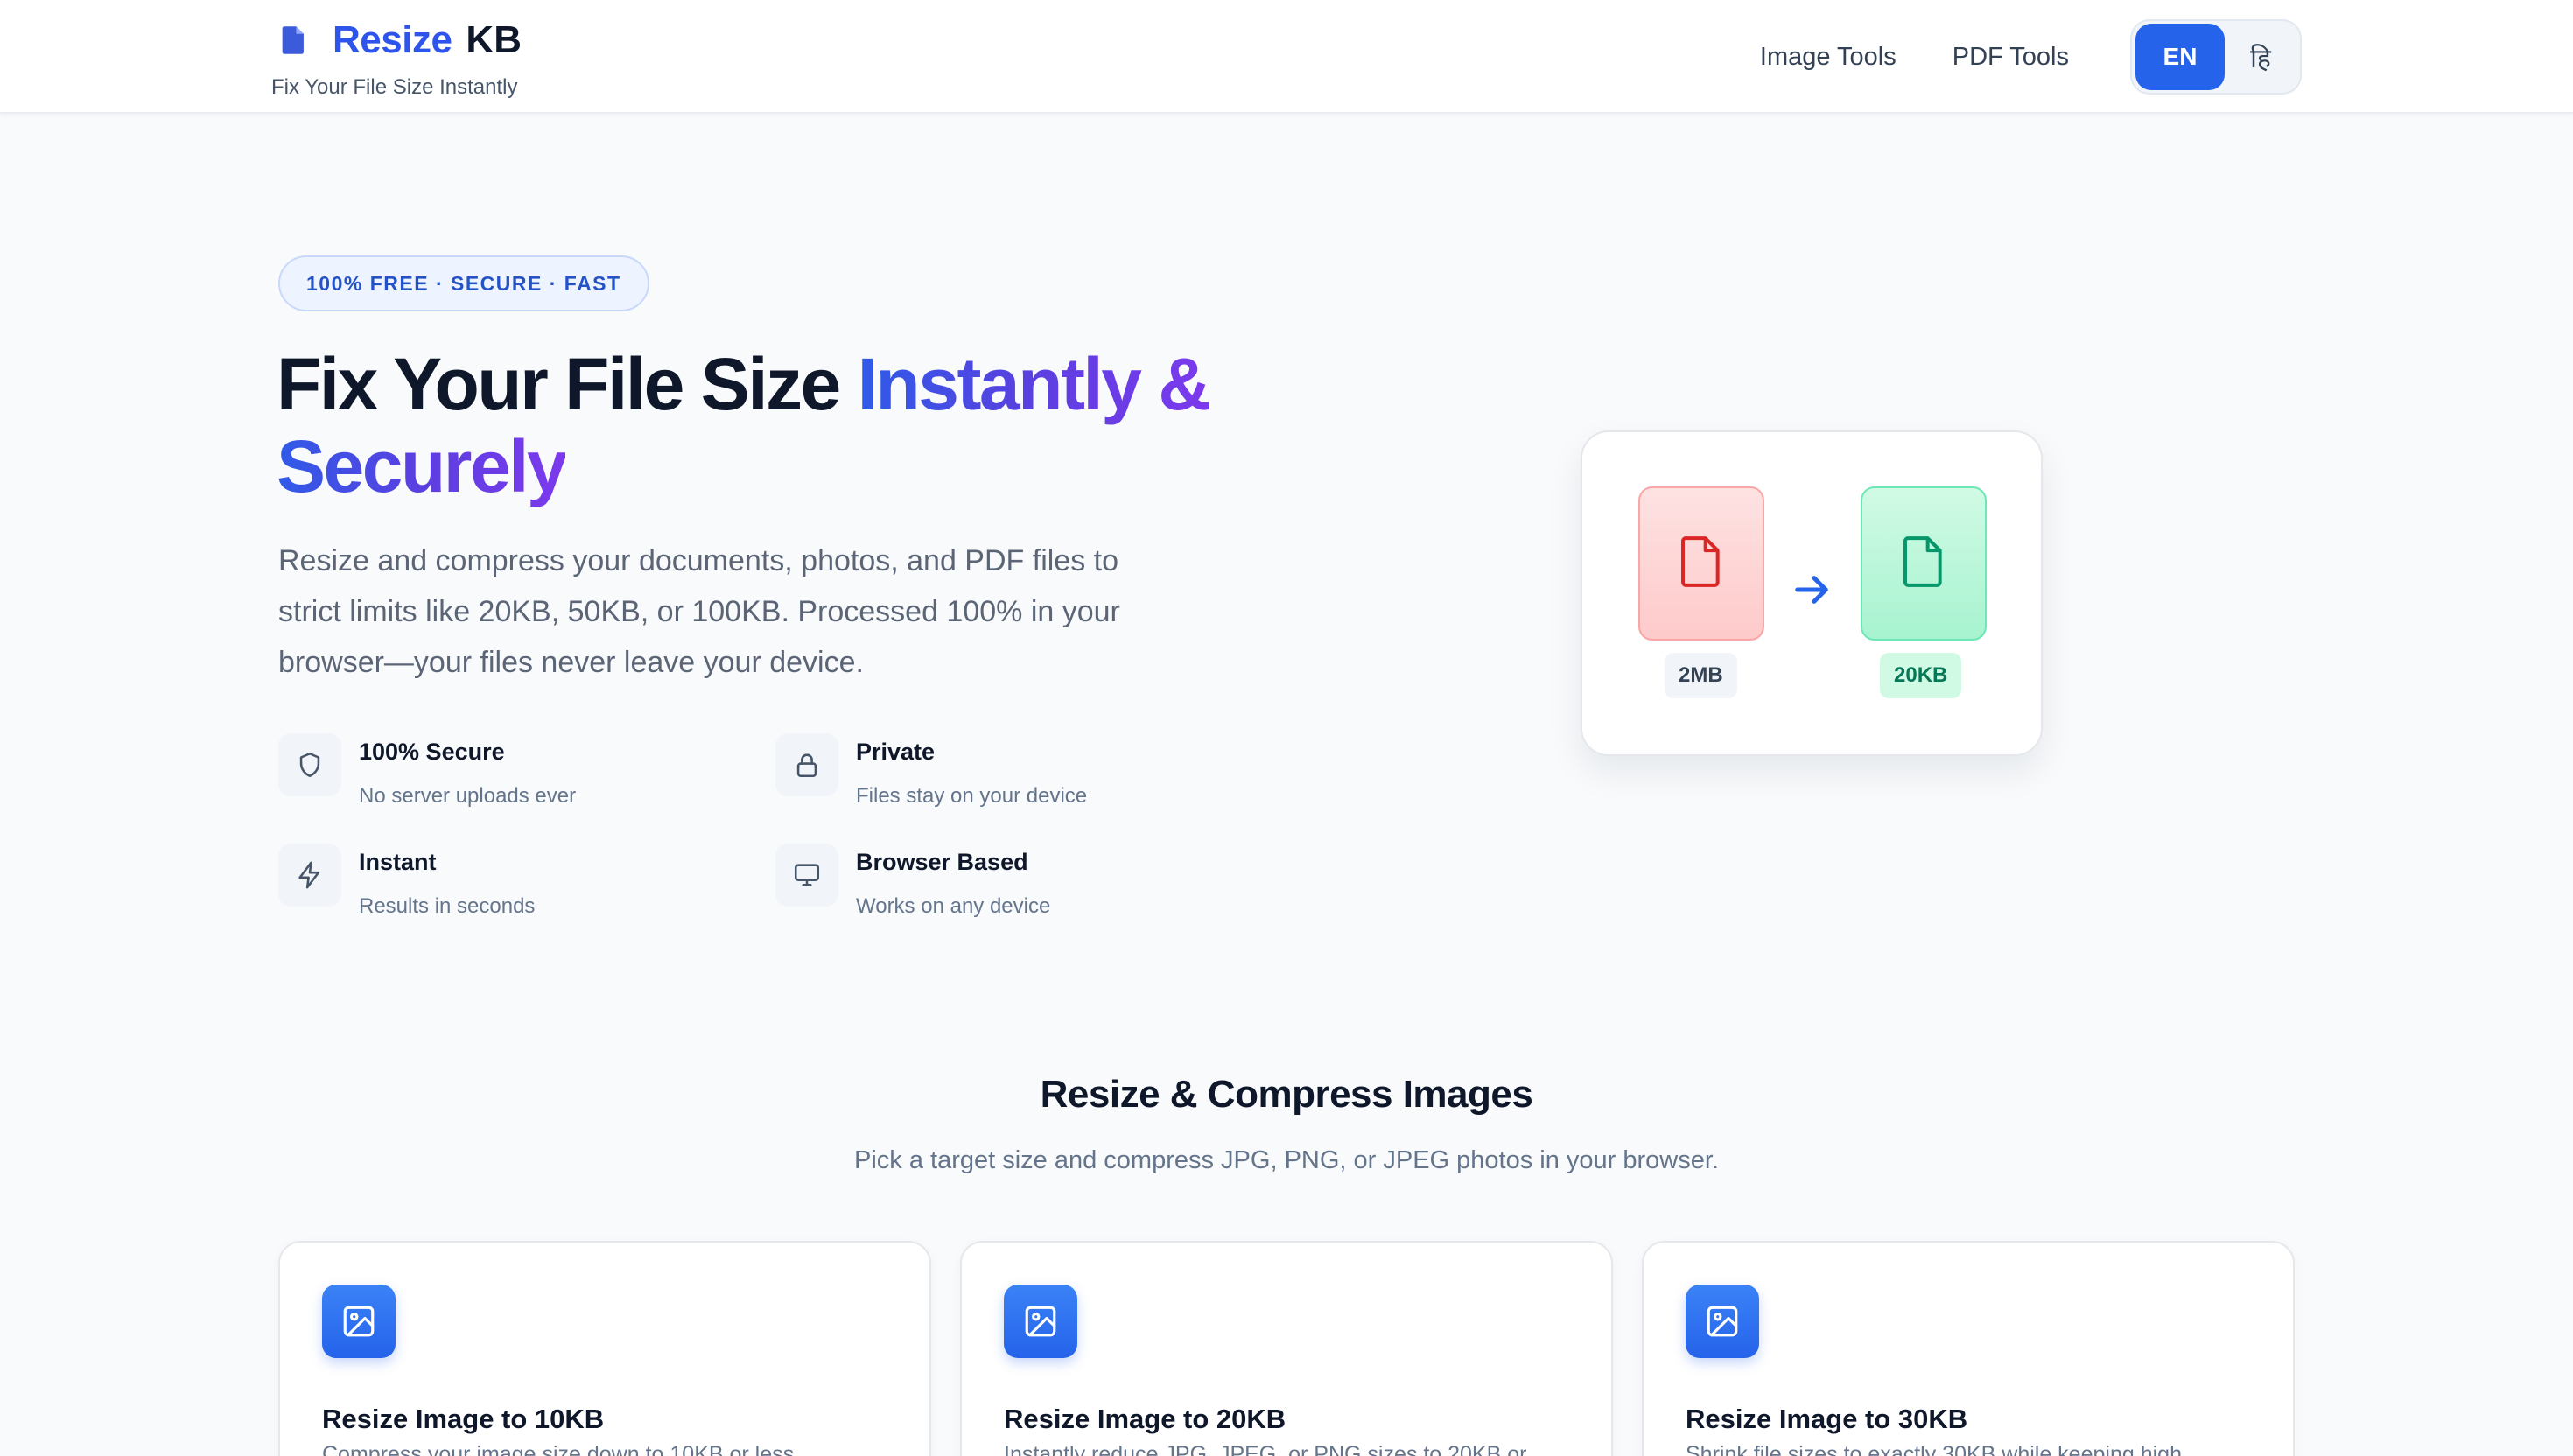 This screenshot has width=2573, height=1456. What do you see at coordinates (463, 284) in the screenshot?
I see `hero-badge: 100% FREE · SECURE · FAST` at bounding box center [463, 284].